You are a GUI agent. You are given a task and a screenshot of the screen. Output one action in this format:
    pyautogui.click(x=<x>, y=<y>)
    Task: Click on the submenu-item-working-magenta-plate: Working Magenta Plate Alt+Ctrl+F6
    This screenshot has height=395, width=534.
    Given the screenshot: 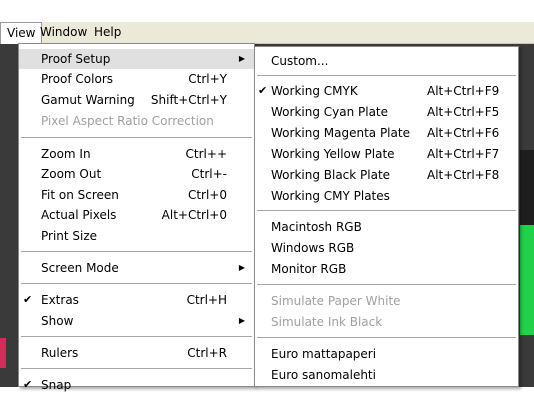 What is the action you would take?
    pyautogui.click(x=386, y=133)
    